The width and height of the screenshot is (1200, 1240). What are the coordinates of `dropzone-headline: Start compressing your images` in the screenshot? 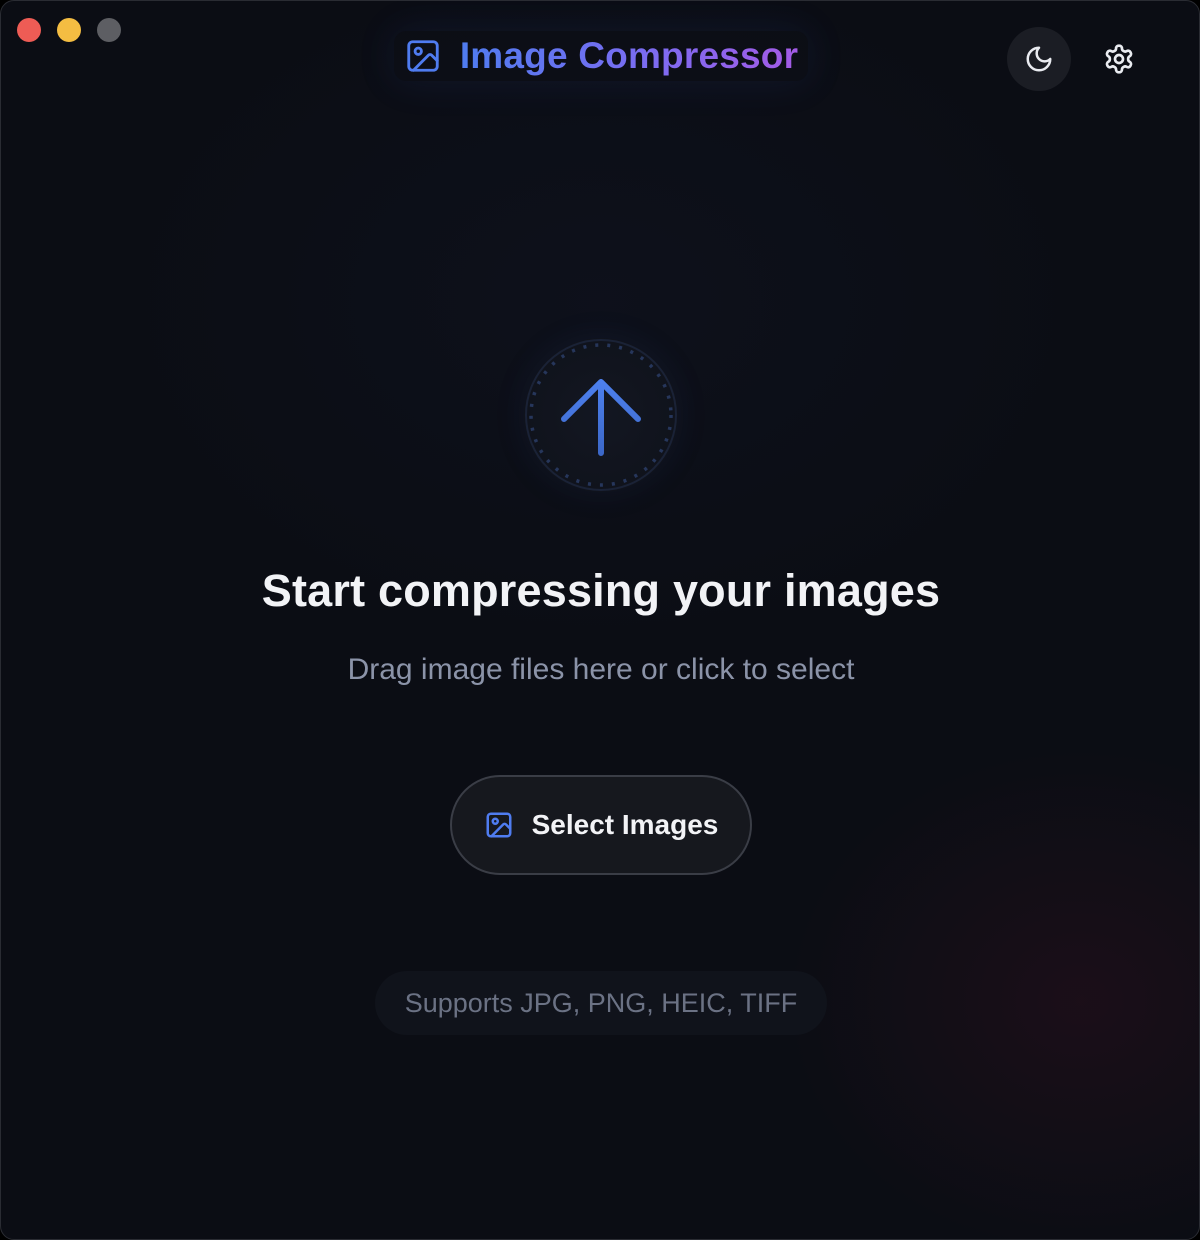 It's located at (601, 590).